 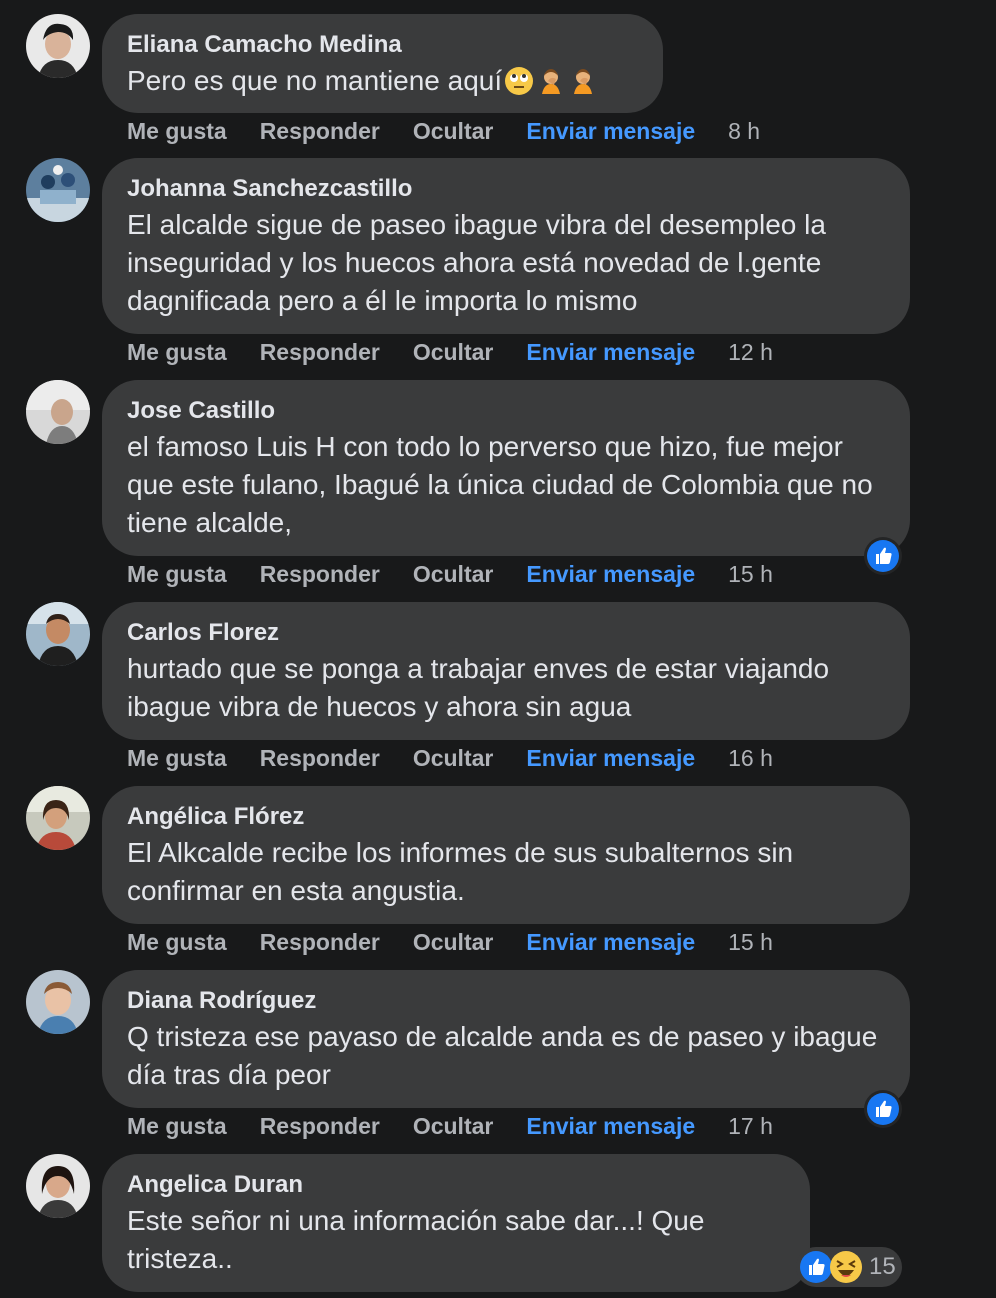 I want to click on comment-timestamp: 8 h, so click(x=744, y=131).